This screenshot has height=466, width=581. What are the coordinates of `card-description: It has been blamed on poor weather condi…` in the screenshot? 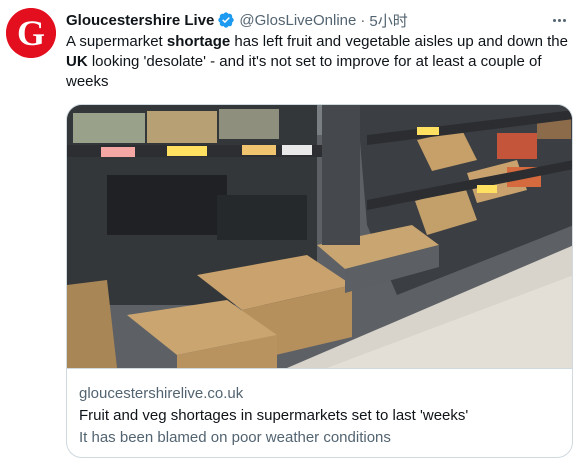 It's located at (235, 437).